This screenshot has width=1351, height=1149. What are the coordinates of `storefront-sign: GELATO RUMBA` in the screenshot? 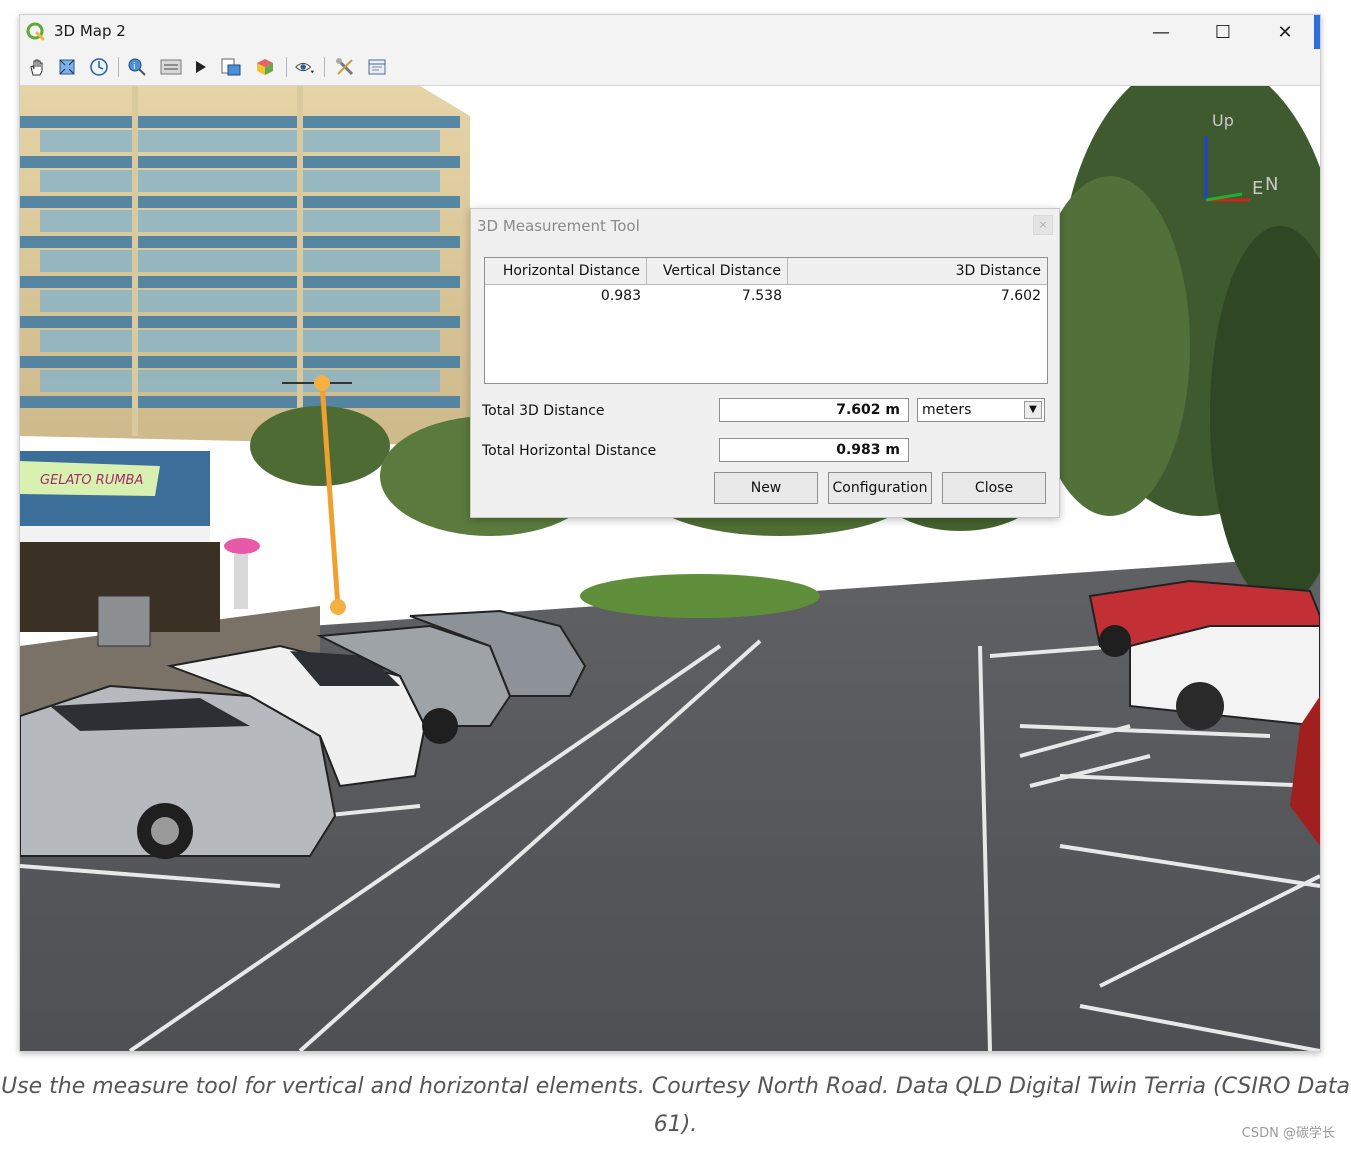 It's located at (91, 480).